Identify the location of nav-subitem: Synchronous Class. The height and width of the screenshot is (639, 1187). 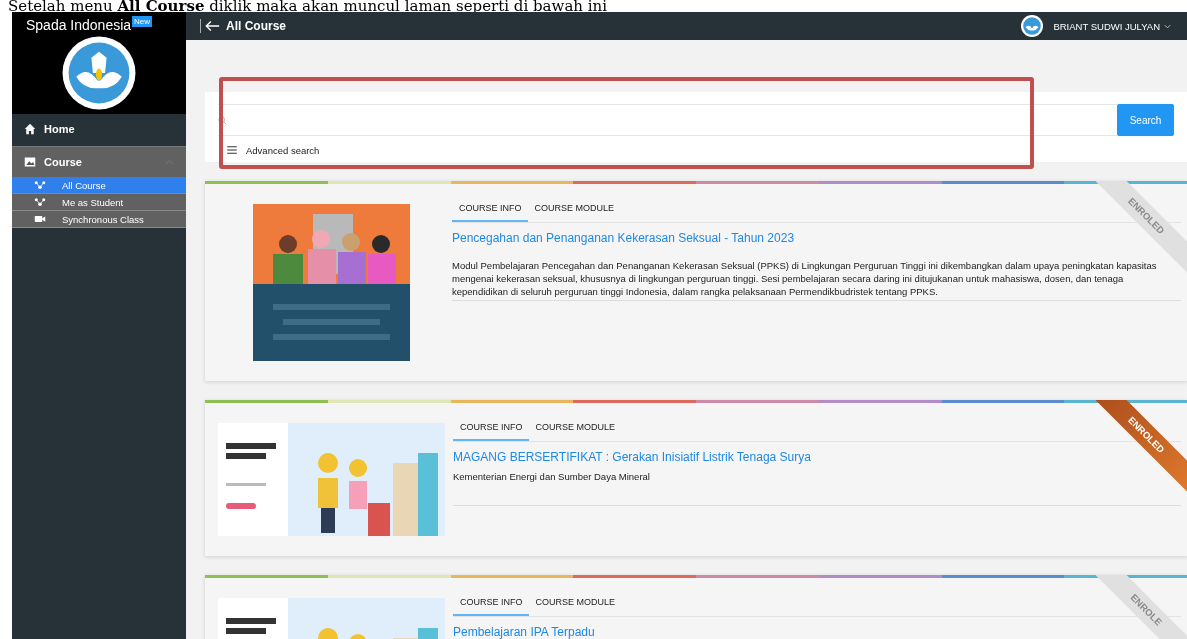
(99, 219).